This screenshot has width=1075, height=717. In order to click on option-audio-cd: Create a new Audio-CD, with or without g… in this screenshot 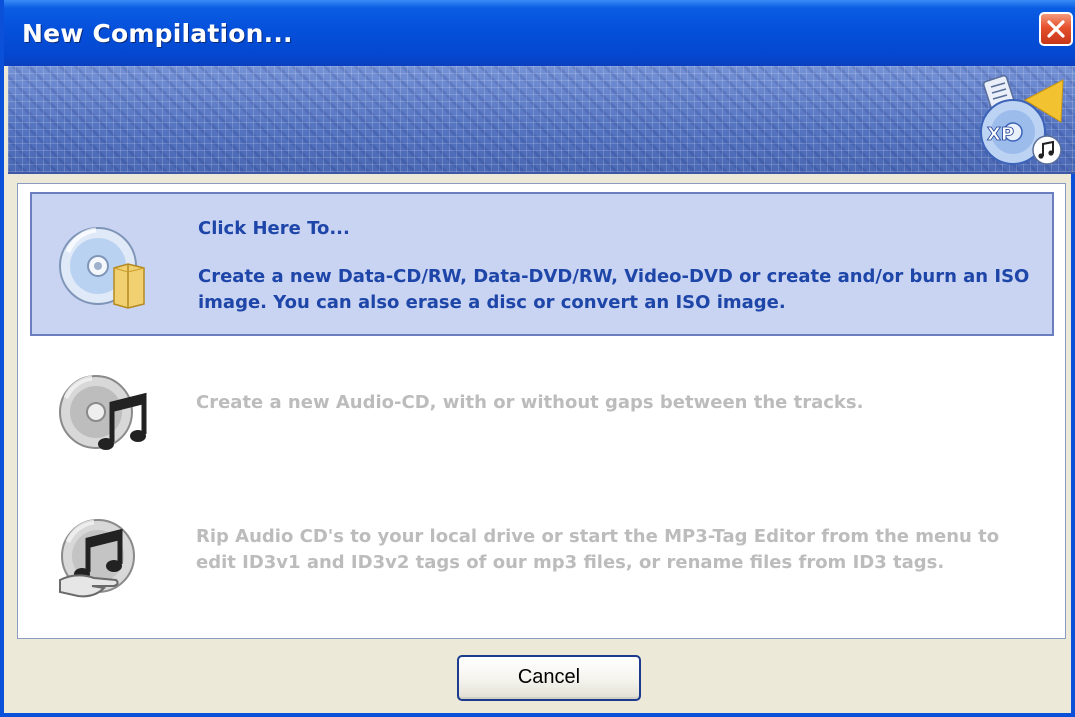, I will do `click(542, 409)`.